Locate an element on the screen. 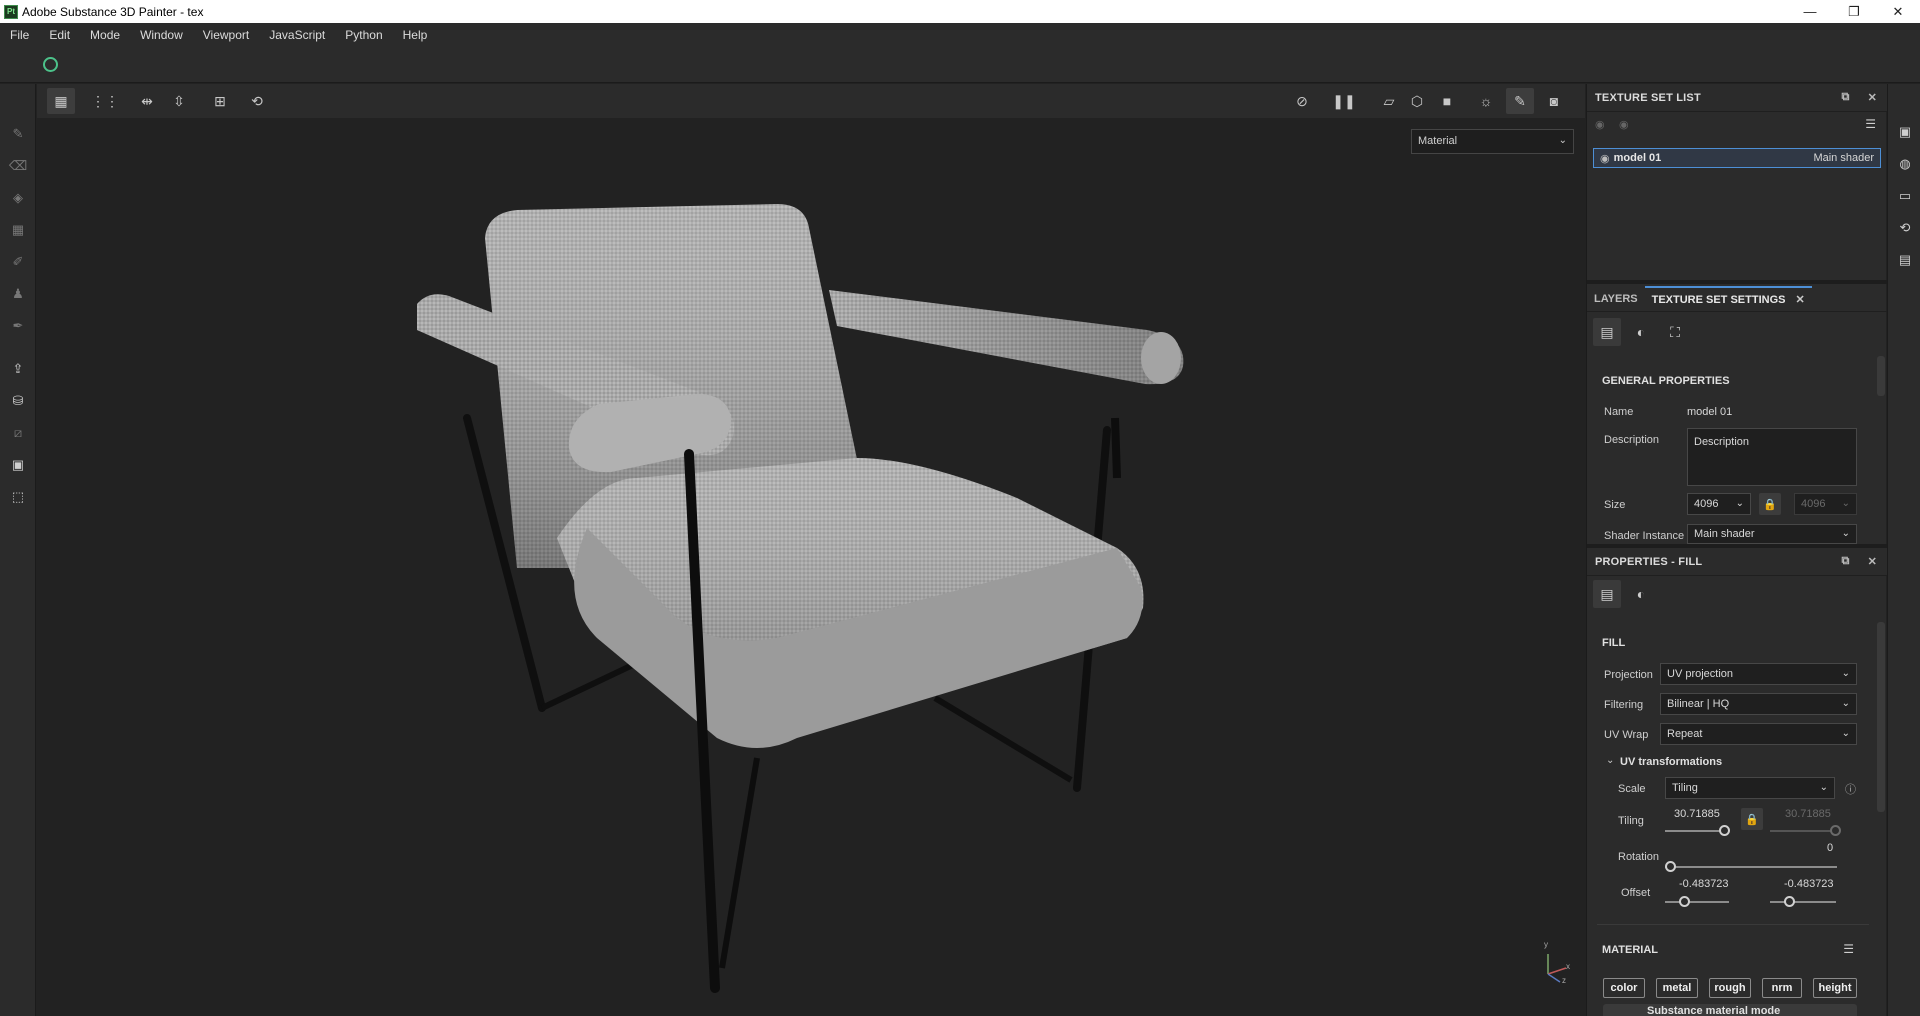 This screenshot has height=1016, width=1920. material-picker-icon: ⛁ is located at coordinates (18, 401).